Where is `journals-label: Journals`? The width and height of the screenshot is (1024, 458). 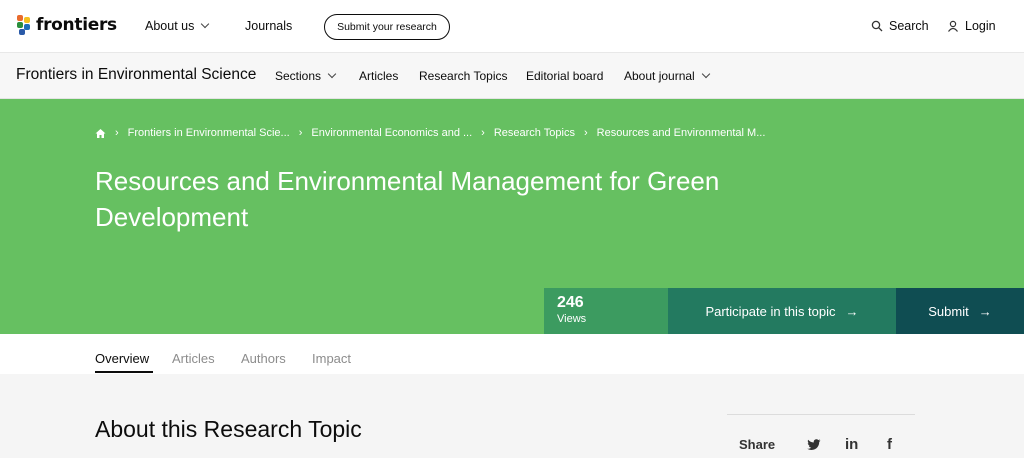 journals-label: Journals is located at coordinates (269, 26).